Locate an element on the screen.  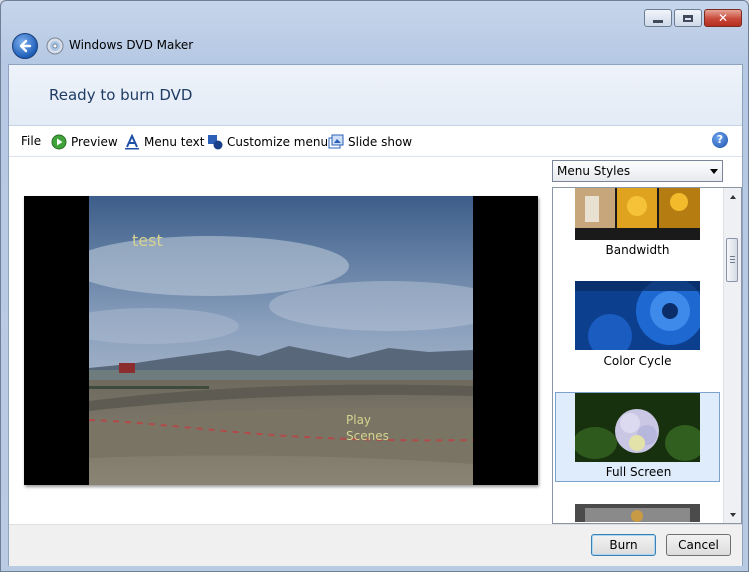
minimize-button is located at coordinates (658, 18).